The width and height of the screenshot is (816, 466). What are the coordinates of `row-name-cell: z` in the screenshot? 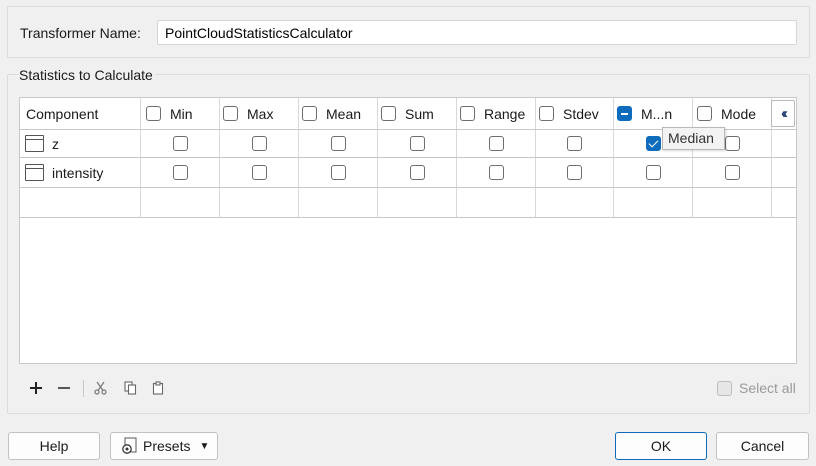 It's located at (80, 143).